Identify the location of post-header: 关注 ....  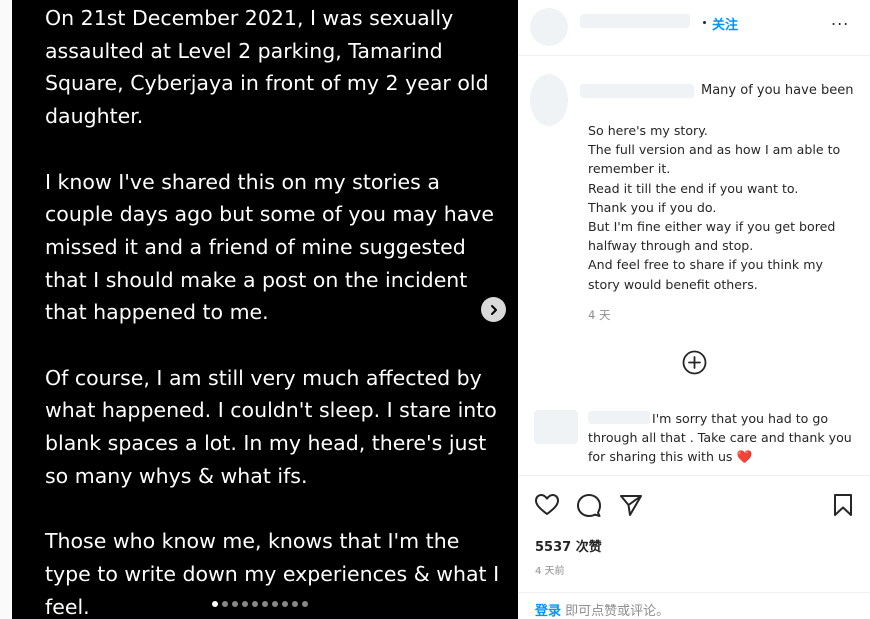
(694, 28).